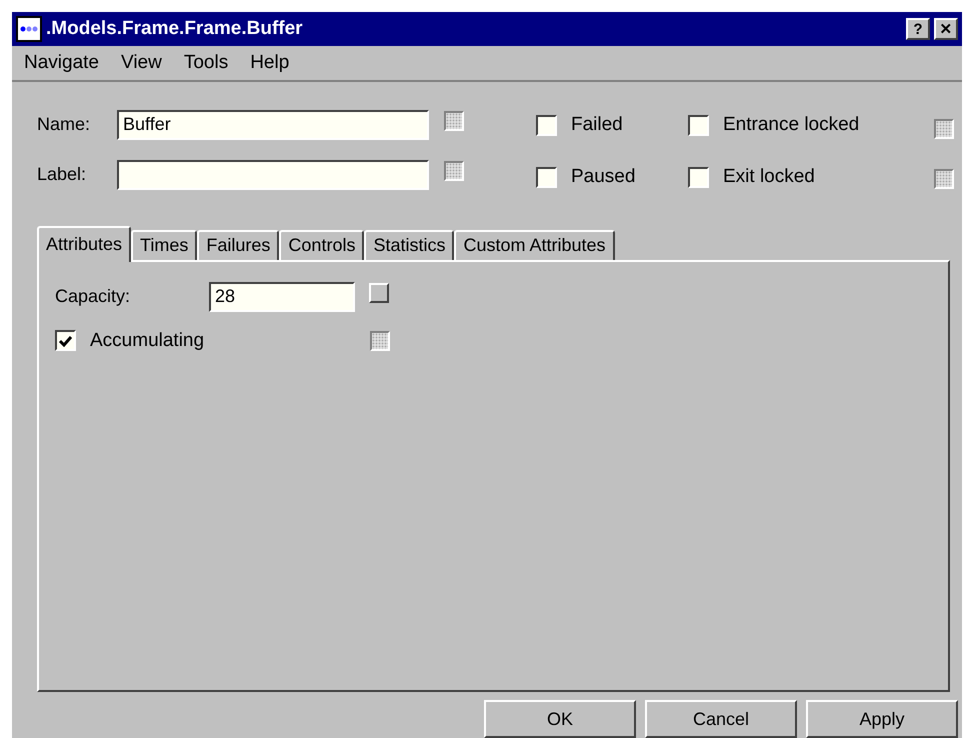 Image resolution: width=971 pixels, height=738 pixels. I want to click on menu-item: Tools, so click(206, 63).